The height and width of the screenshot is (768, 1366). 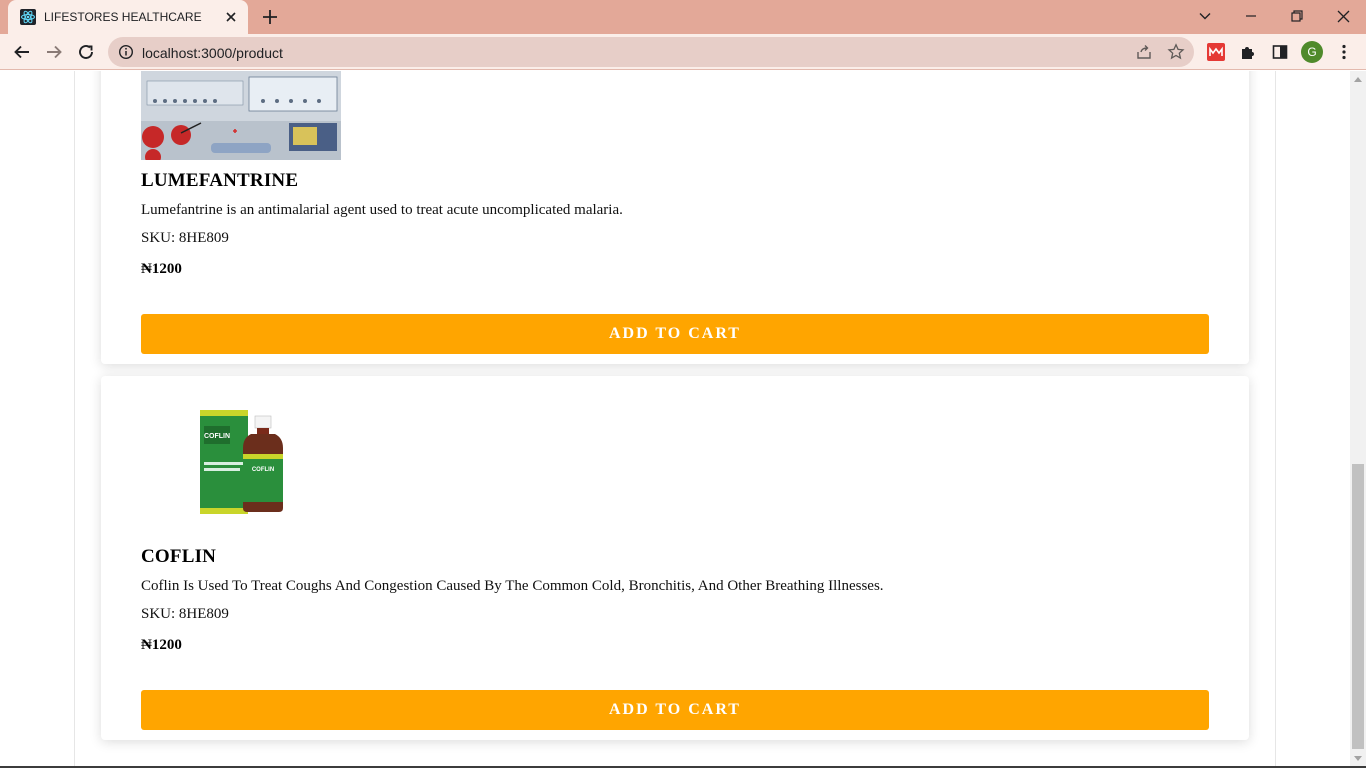 I want to click on coflin-box-label: COFLIN, so click(x=217, y=436).